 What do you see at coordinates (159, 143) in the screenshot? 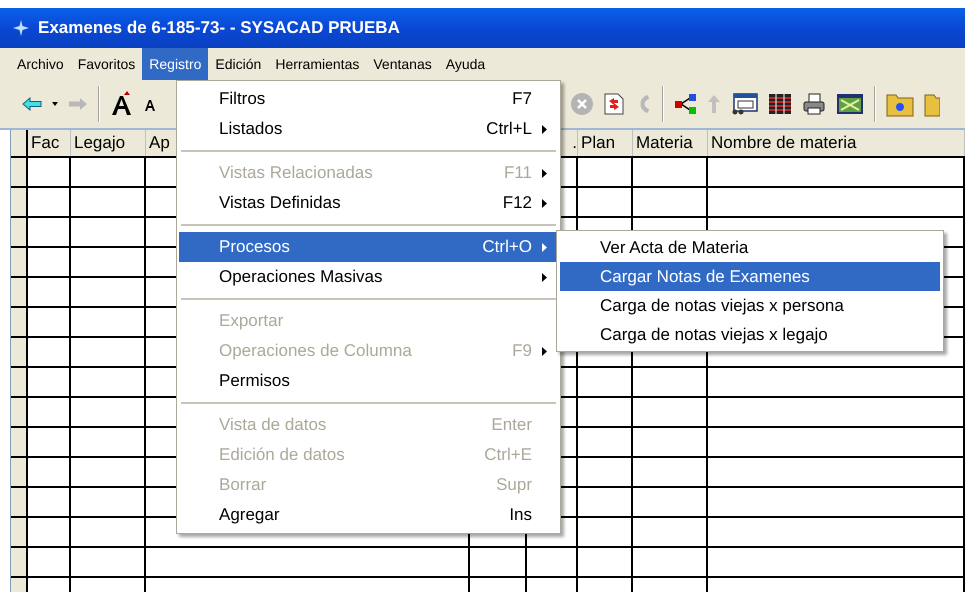
I see `column-header: Ap` at bounding box center [159, 143].